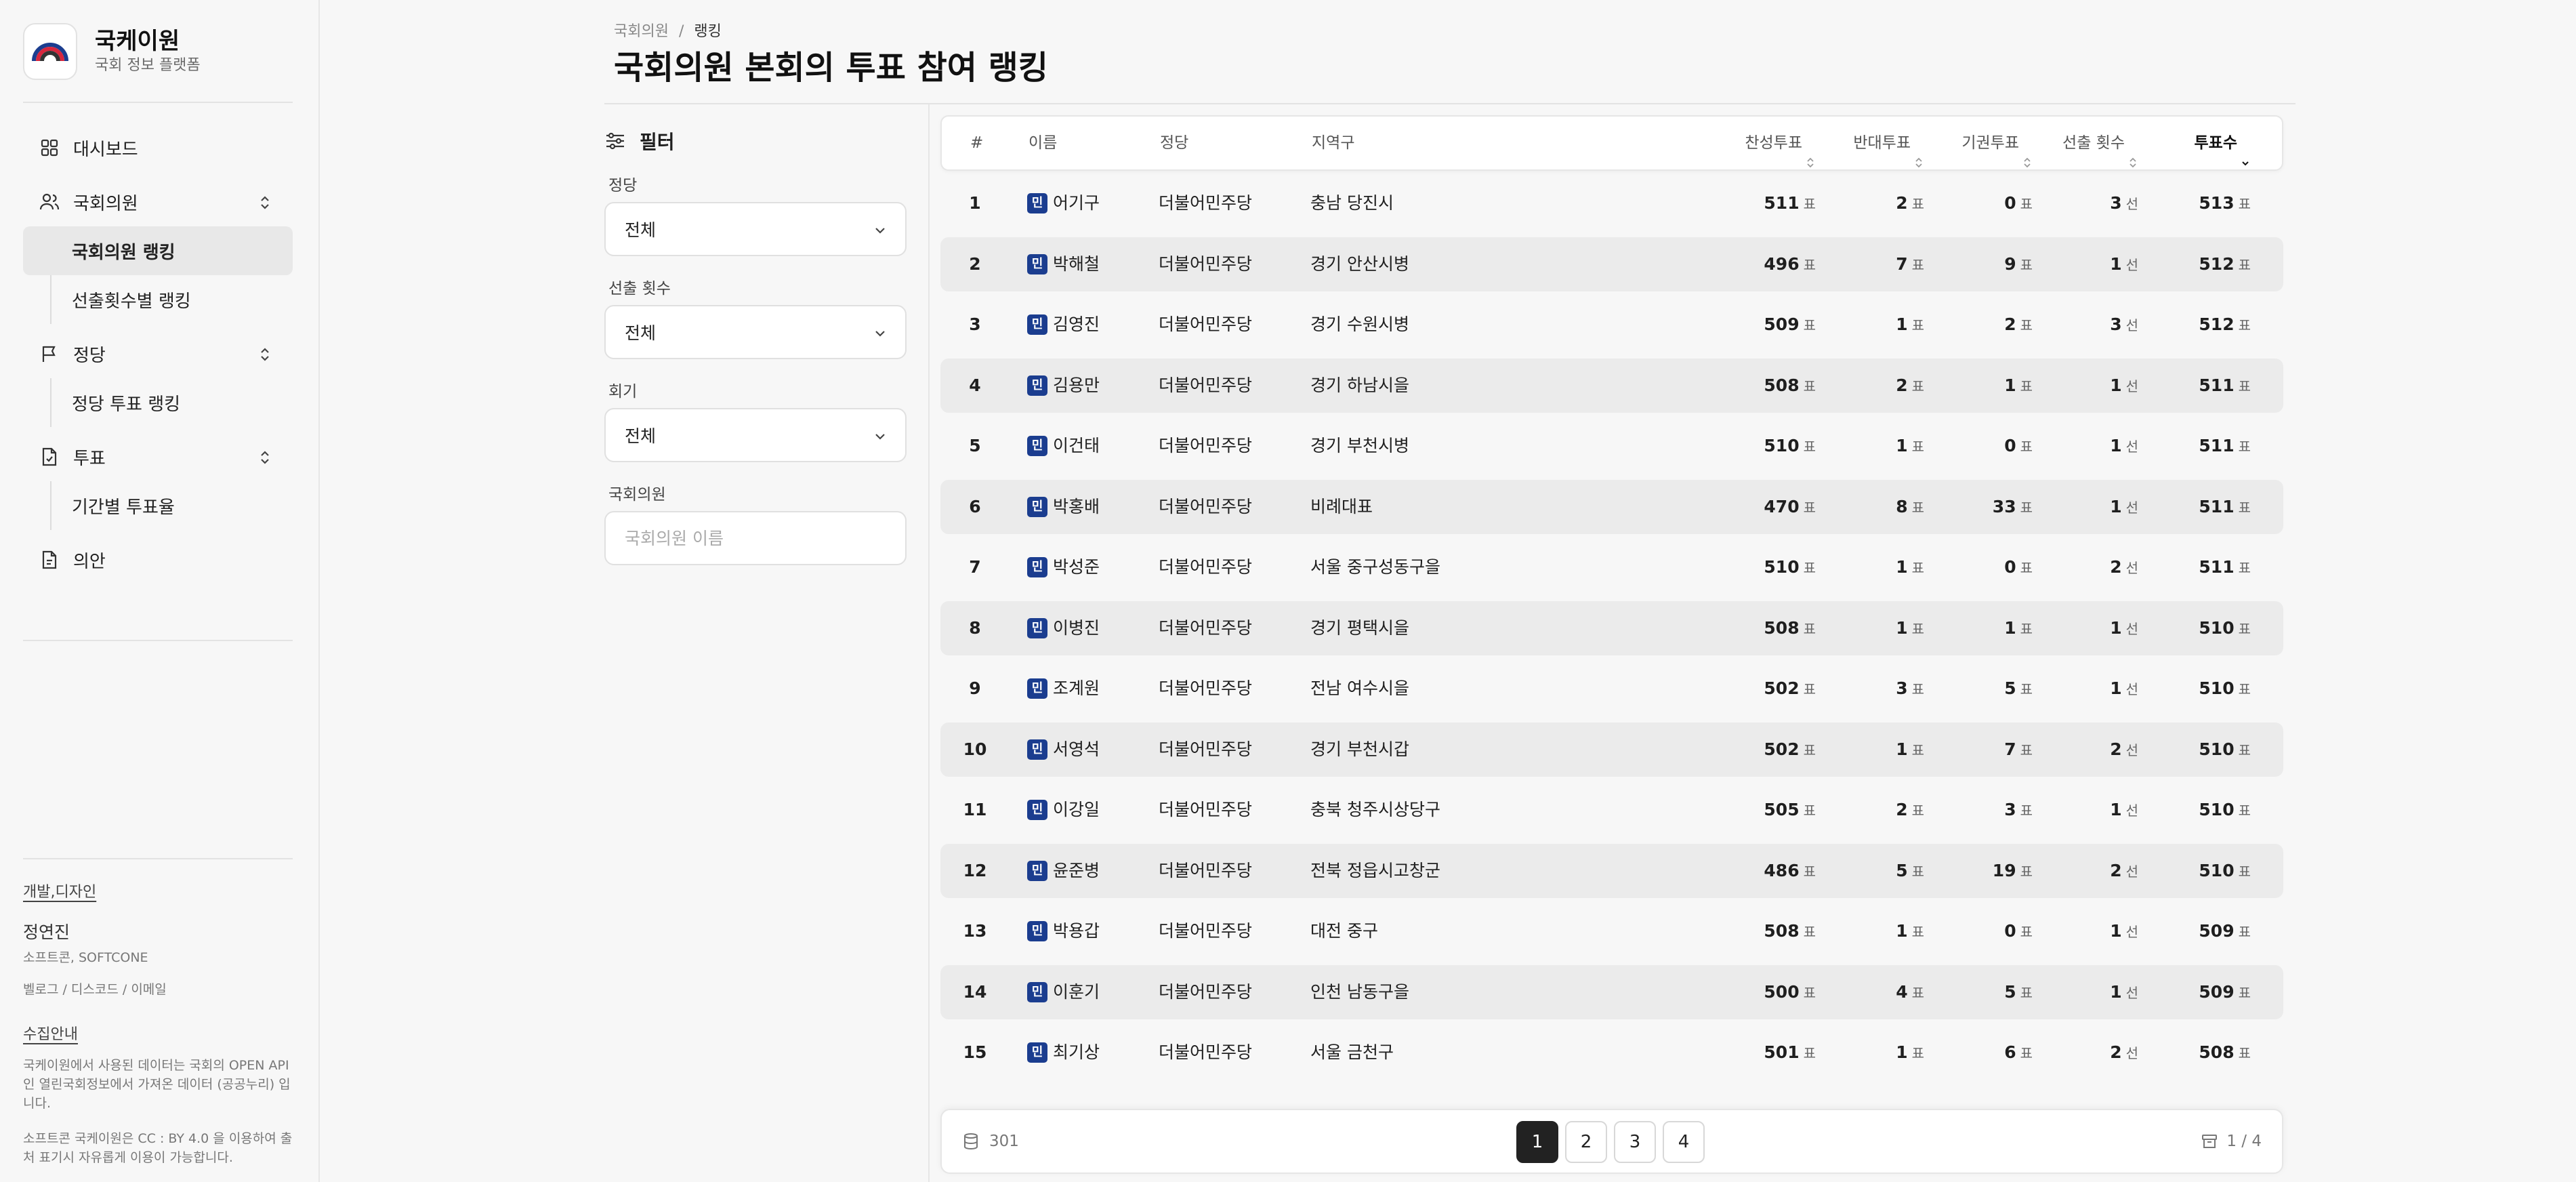 The height and width of the screenshot is (1182, 2576). Describe the element at coordinates (2217, 627) in the screenshot. I see `total-value: 510` at that location.